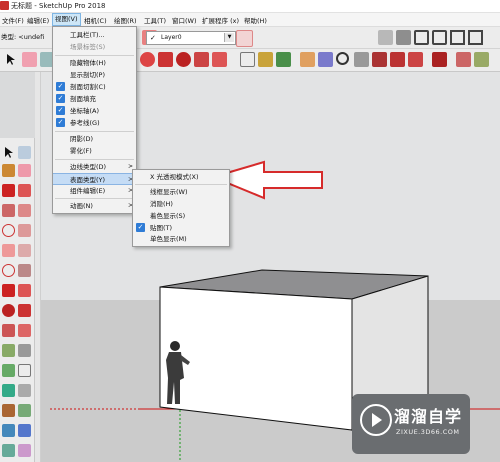 Image resolution: width=500 pixels, height=462 pixels. What do you see at coordinates (94, 111) in the screenshot?
I see `menu-item-axes: ✓ 坐标轴(A)` at bounding box center [94, 111].